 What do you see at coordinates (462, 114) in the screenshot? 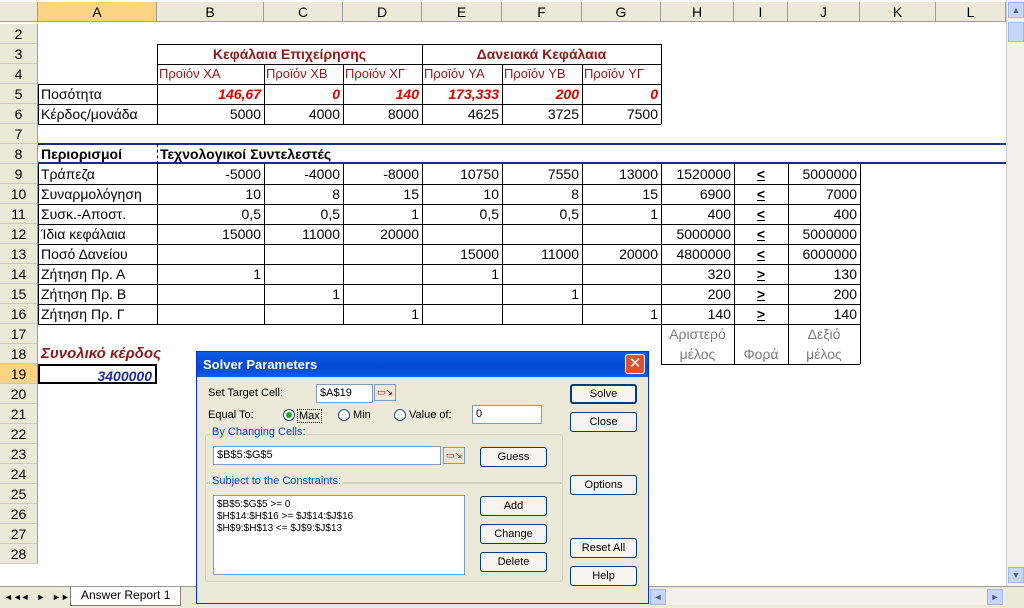
I see `profit-unit-value: 4625` at bounding box center [462, 114].